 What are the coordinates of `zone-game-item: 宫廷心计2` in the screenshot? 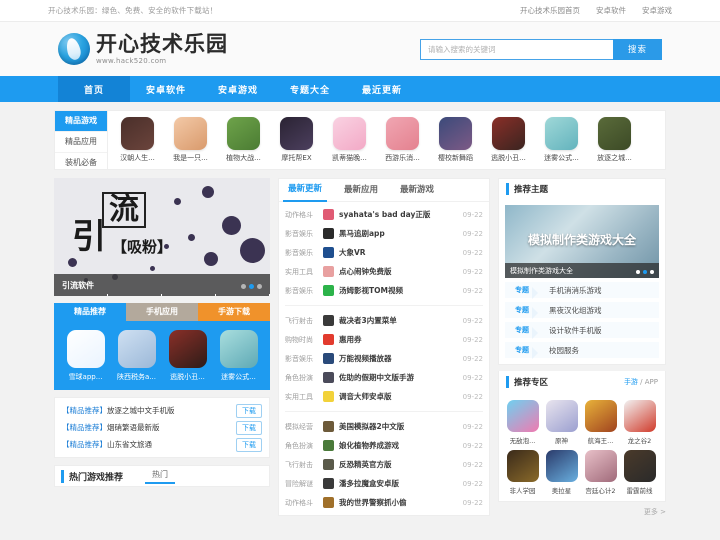 It's located at (600, 472).